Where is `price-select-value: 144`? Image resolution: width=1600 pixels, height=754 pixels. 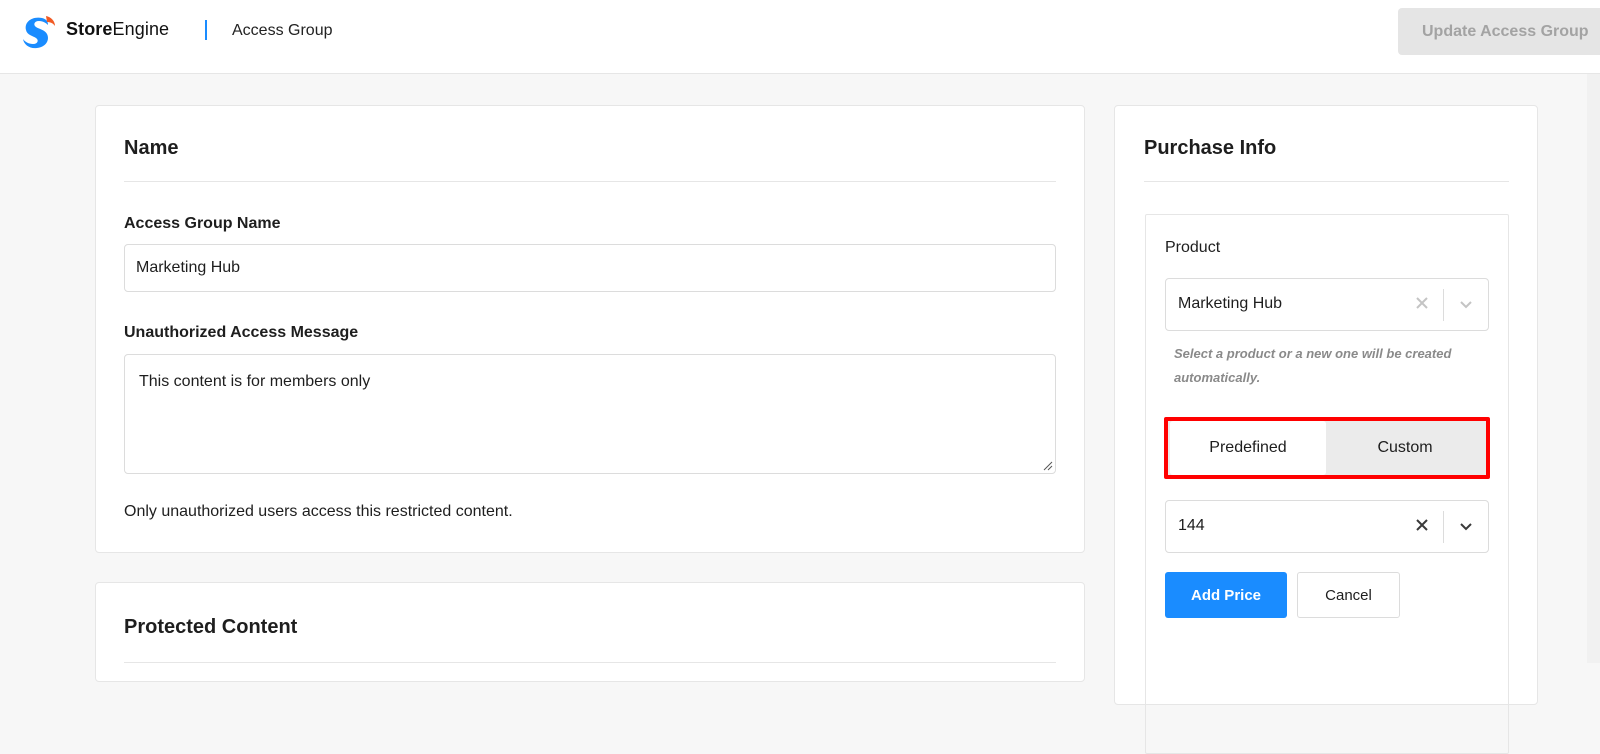
price-select-value: 144 is located at coordinates (1191, 525).